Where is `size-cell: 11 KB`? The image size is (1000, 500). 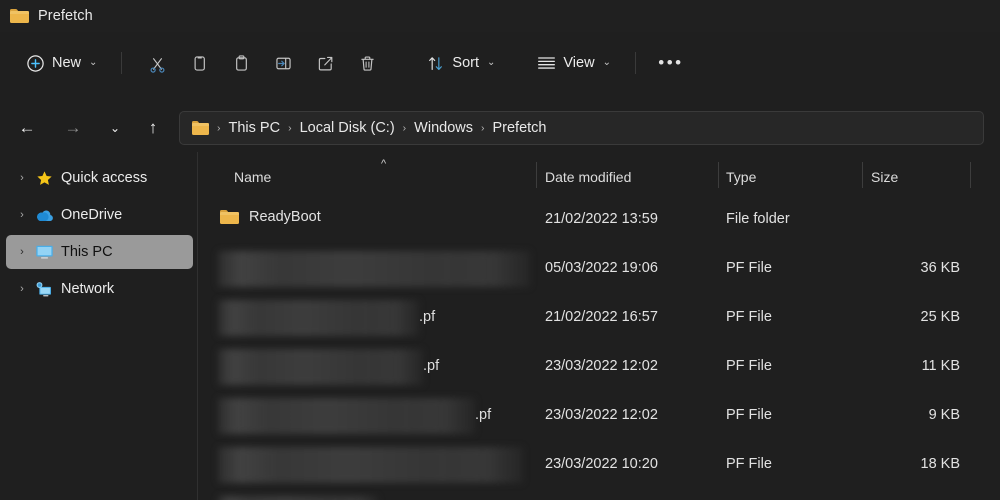
size-cell: 11 KB is located at coordinates (940, 366).